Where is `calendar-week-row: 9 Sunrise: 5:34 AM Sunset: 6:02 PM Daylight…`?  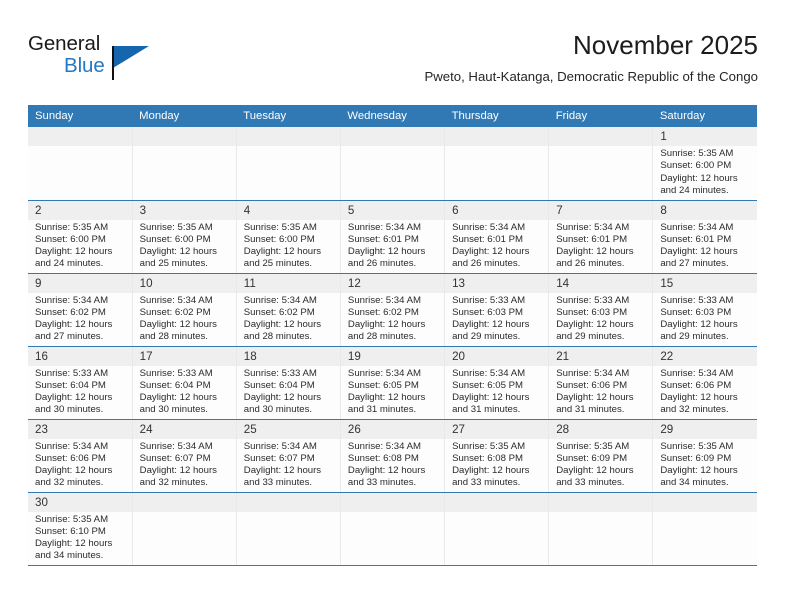 calendar-week-row: 9 Sunrise: 5:34 AM Sunset: 6:02 PM Daylight… is located at coordinates (392, 310).